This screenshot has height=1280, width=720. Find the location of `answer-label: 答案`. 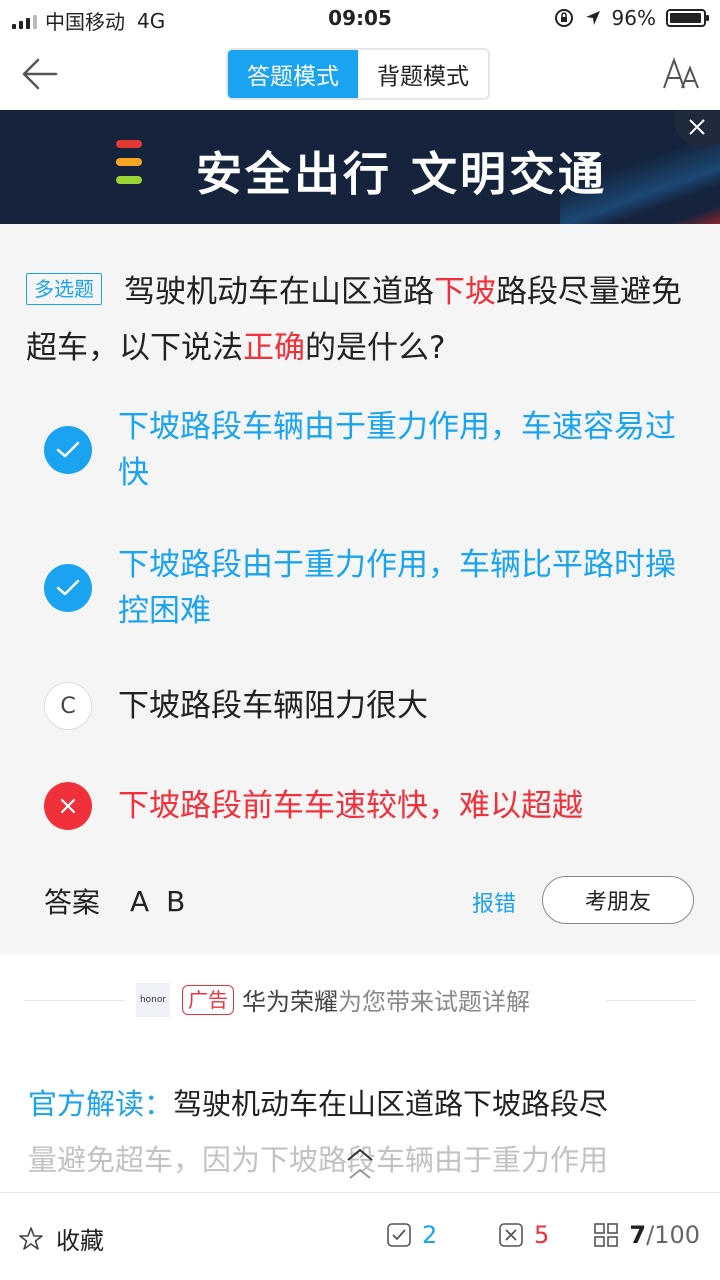

answer-label: 答案 is located at coordinates (72, 902).